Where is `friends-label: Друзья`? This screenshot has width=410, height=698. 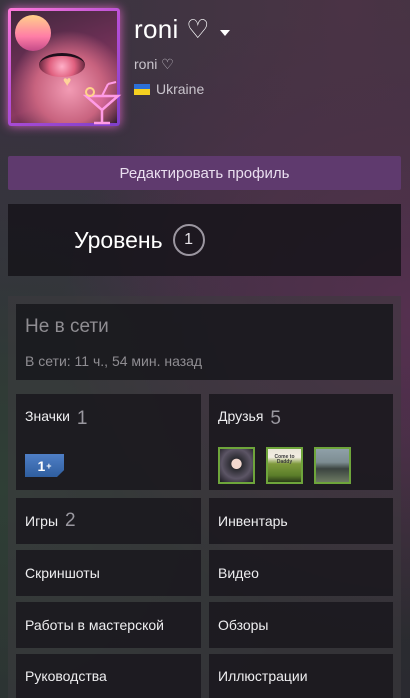 friends-label: Друзья is located at coordinates (241, 416).